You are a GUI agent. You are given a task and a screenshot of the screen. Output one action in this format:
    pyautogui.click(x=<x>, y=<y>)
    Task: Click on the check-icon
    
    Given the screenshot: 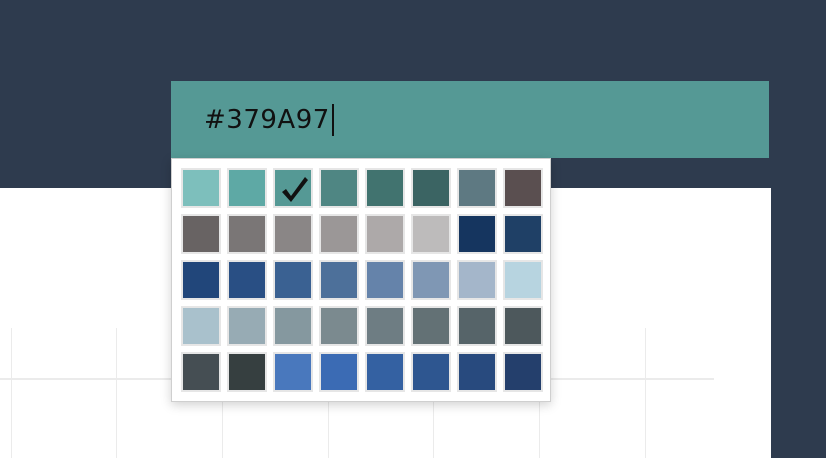 What is the action you would take?
    pyautogui.click(x=295, y=189)
    